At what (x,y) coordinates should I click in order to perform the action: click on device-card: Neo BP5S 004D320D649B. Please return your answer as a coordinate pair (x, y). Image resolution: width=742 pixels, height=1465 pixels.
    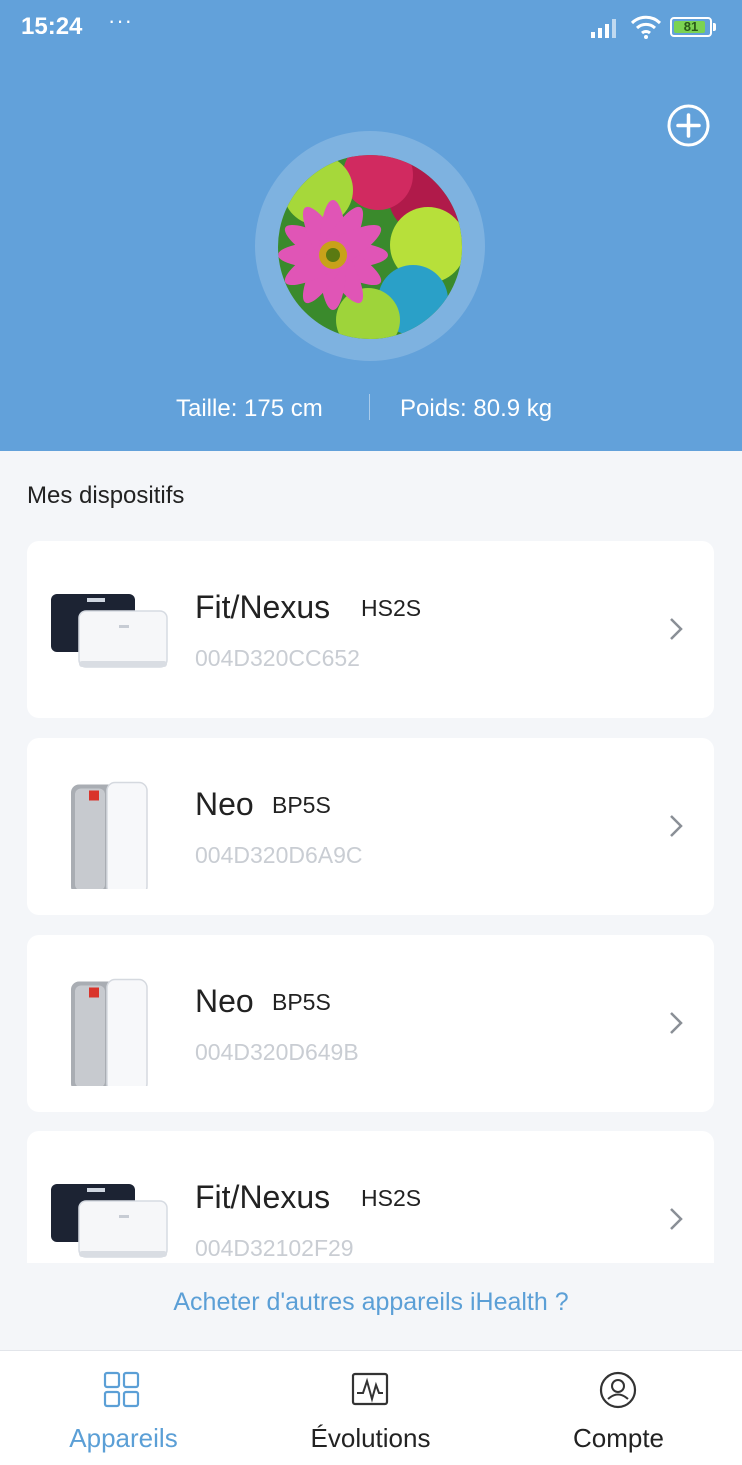
    Looking at the image, I should click on (370, 1023).